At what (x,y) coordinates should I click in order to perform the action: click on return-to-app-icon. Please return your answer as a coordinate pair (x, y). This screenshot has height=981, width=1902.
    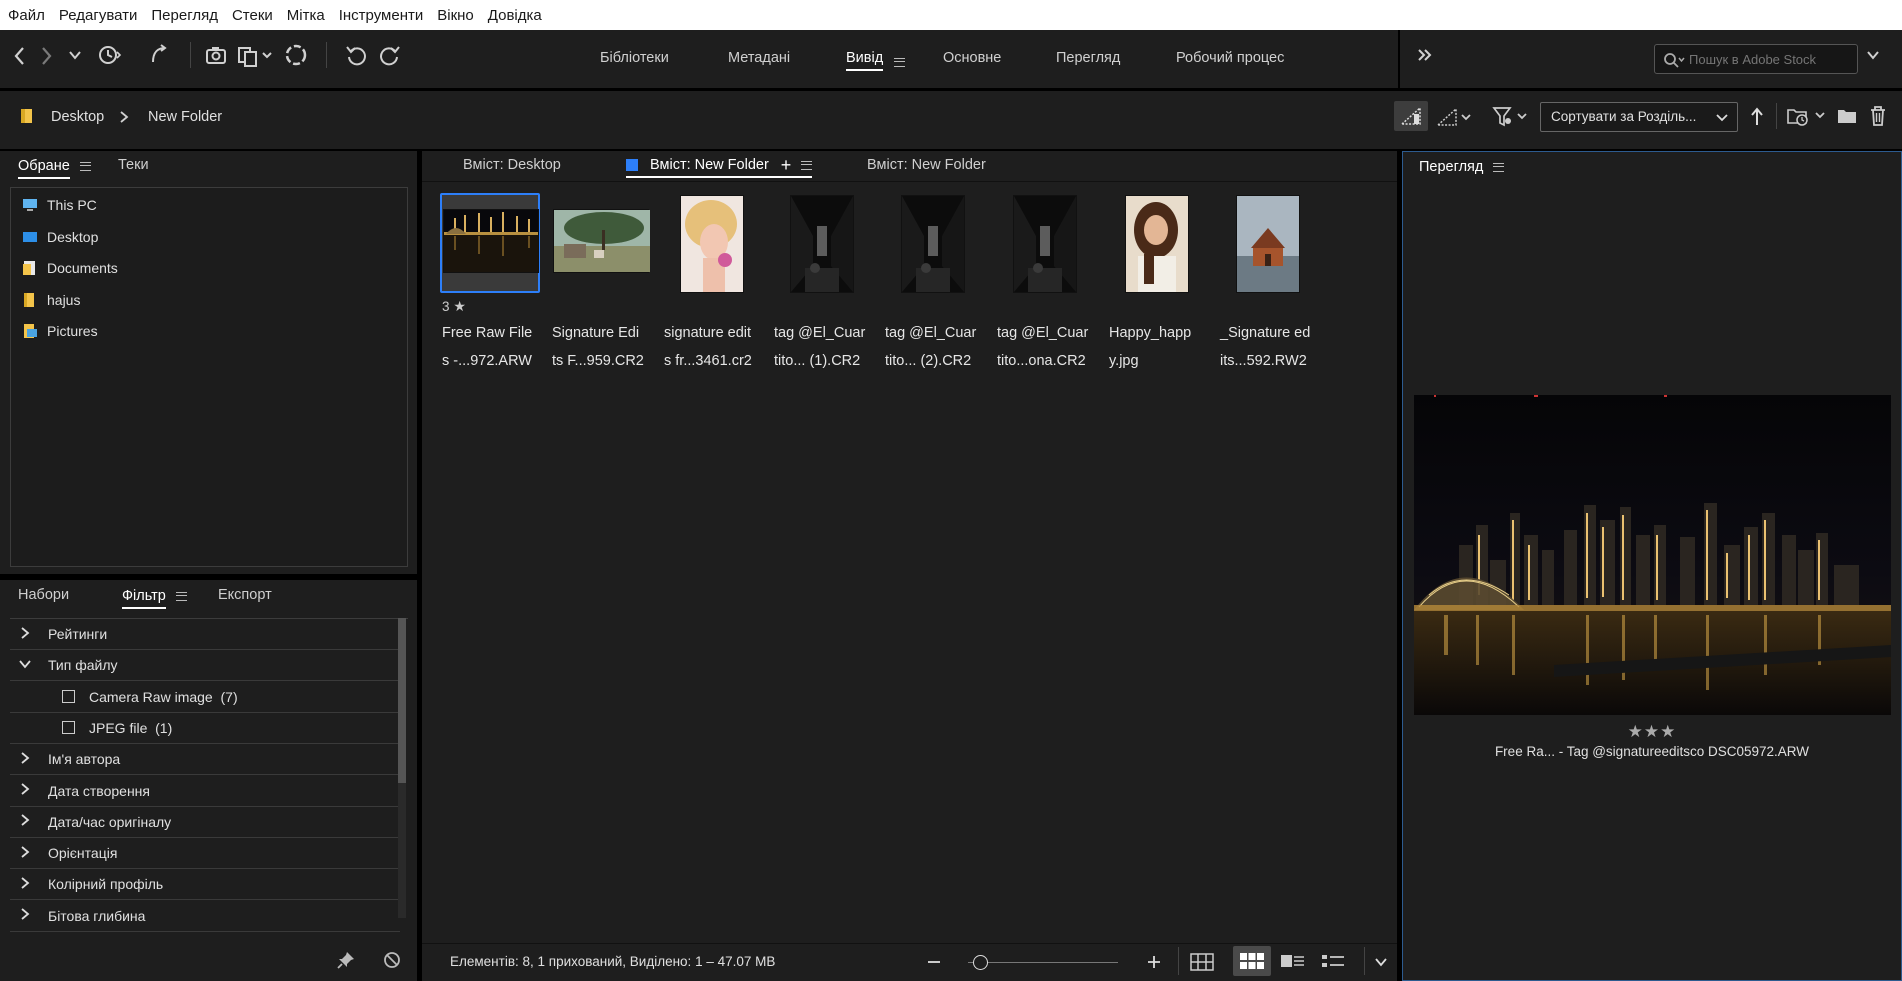
    Looking at the image, I should click on (158, 55).